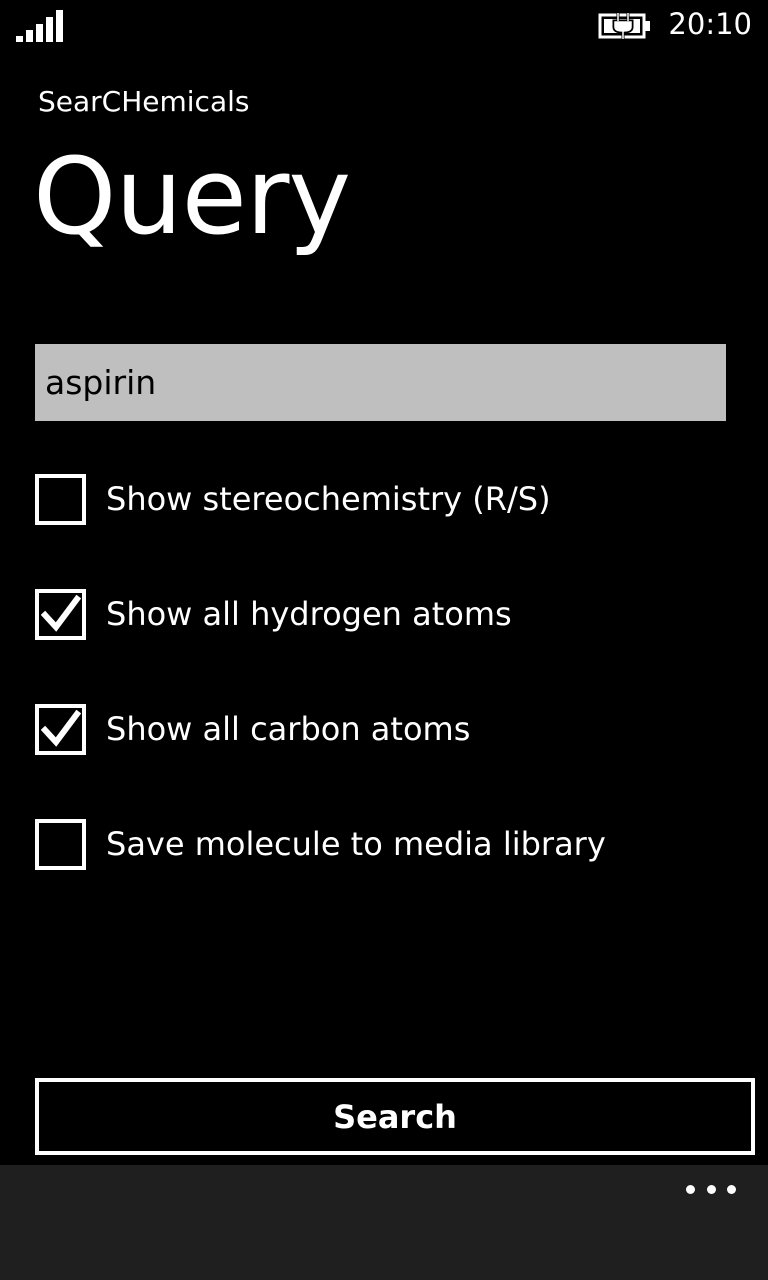  I want to click on ellipsis-icon, so click(711, 1189).